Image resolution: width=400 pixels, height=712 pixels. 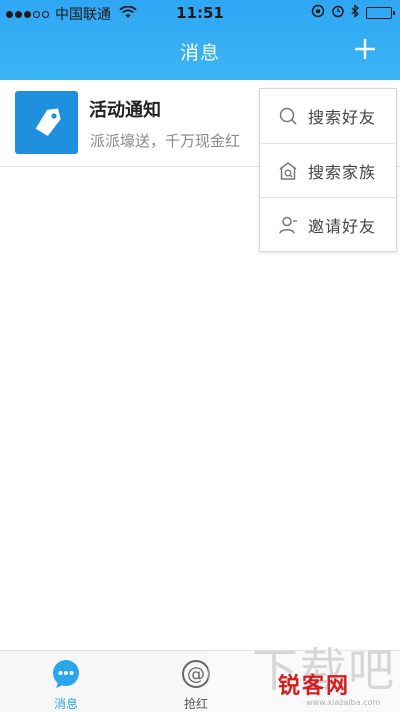 I want to click on message-preview: 派派壕送，千万现金红, so click(x=165, y=141).